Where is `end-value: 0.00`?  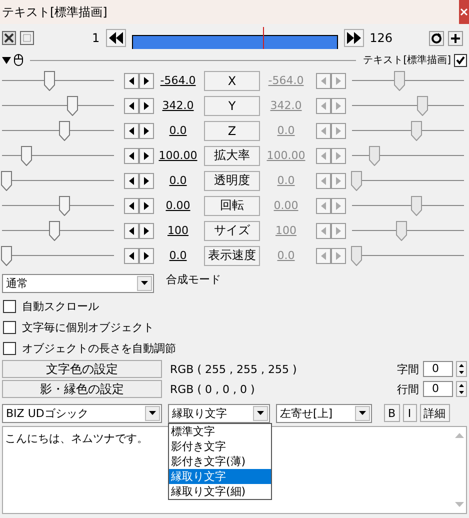
end-value: 0.00 is located at coordinates (286, 205).